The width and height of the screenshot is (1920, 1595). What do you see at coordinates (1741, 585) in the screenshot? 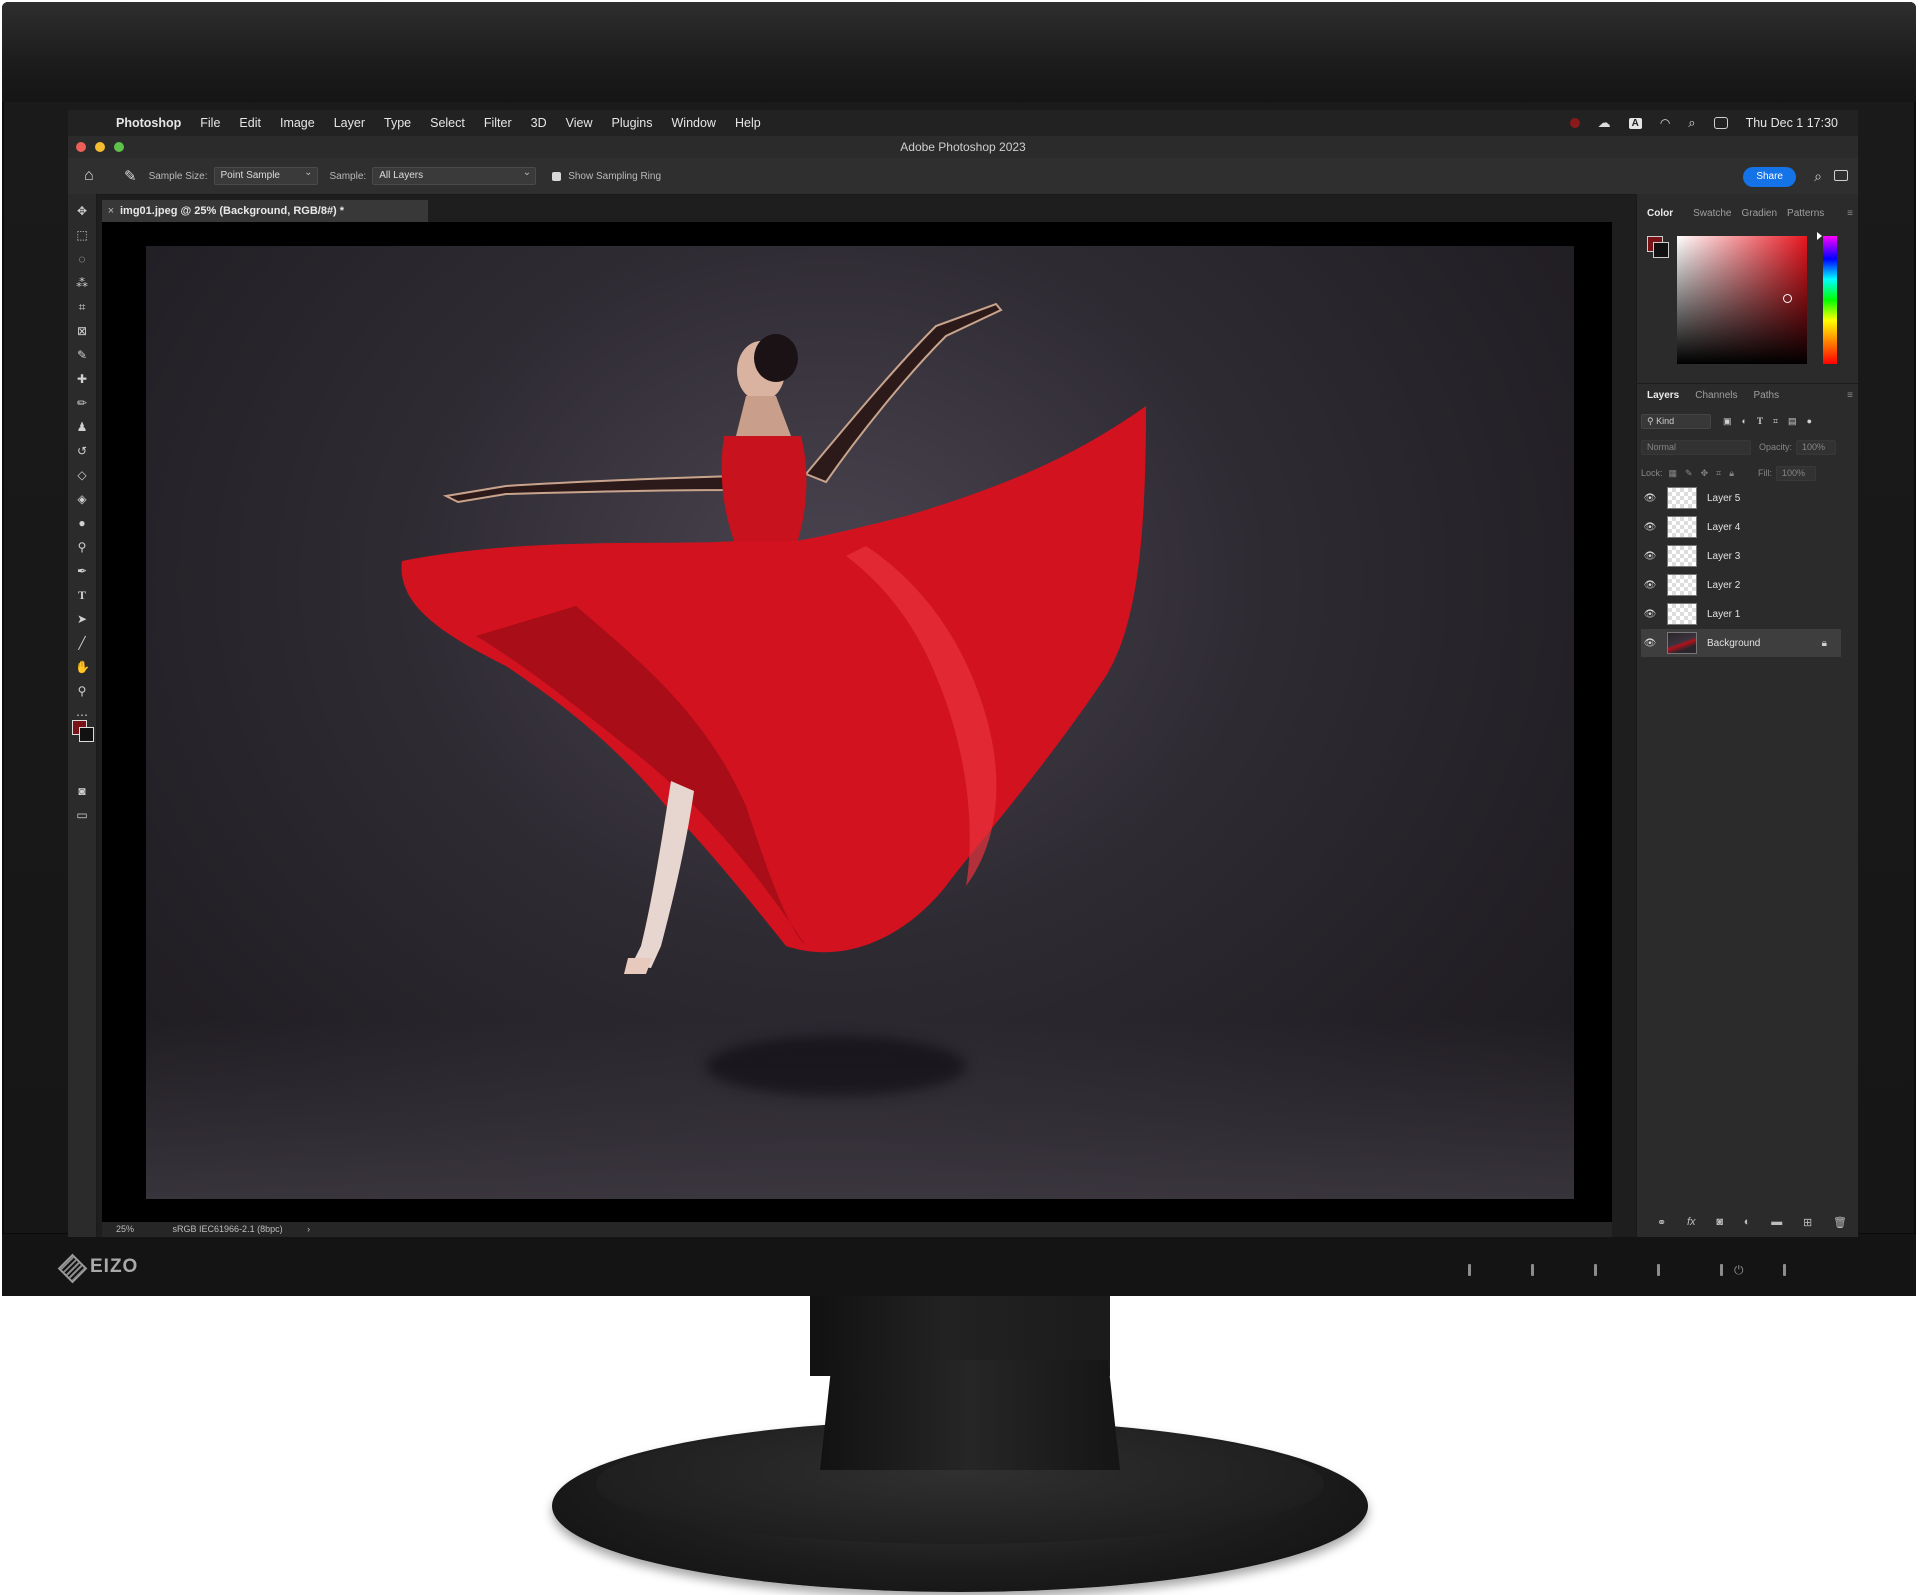
I see `layer-row: 👁︎ Layer 2` at bounding box center [1741, 585].